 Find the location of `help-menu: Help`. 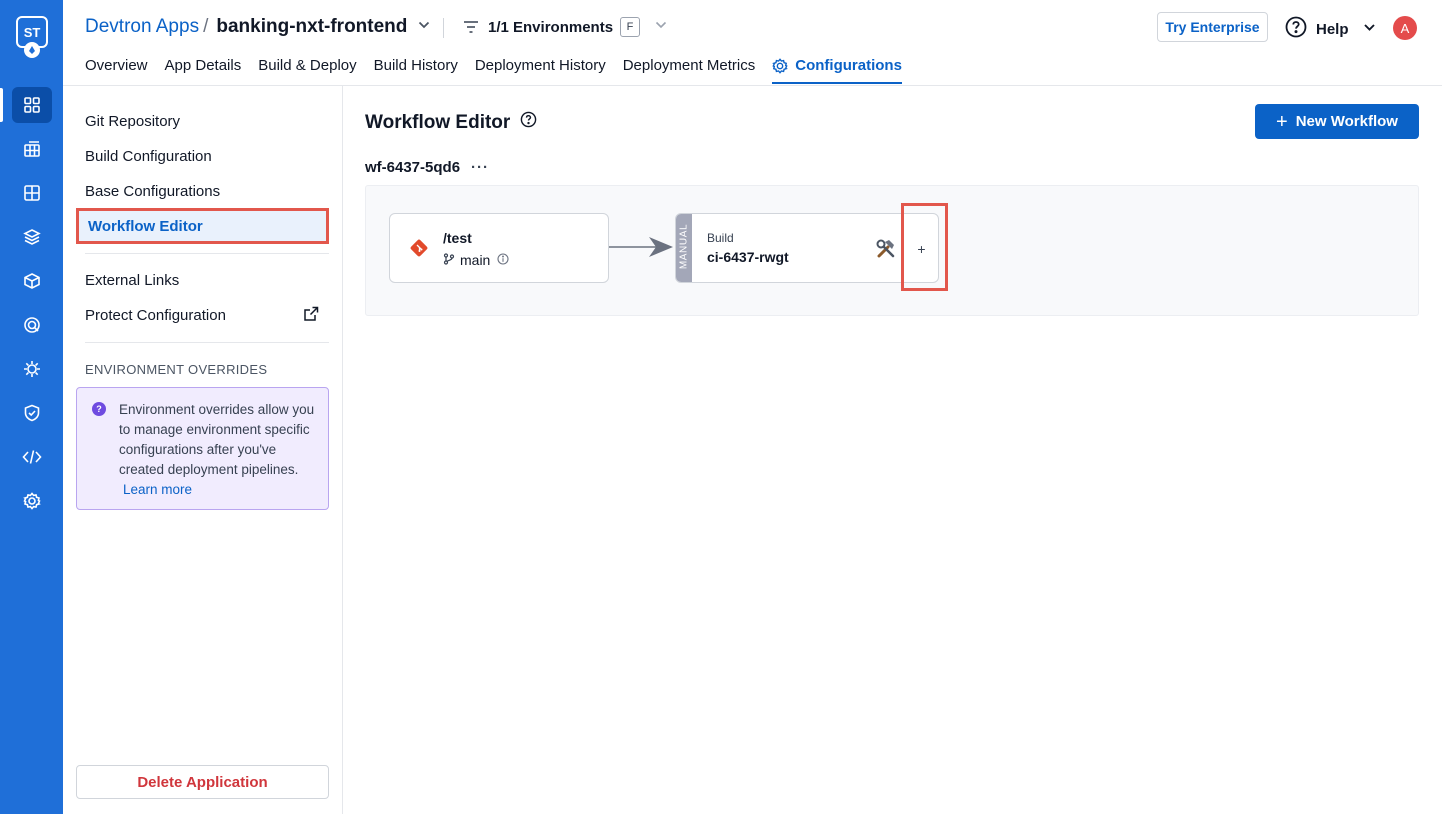

help-menu: Help is located at coordinates (1330, 29).